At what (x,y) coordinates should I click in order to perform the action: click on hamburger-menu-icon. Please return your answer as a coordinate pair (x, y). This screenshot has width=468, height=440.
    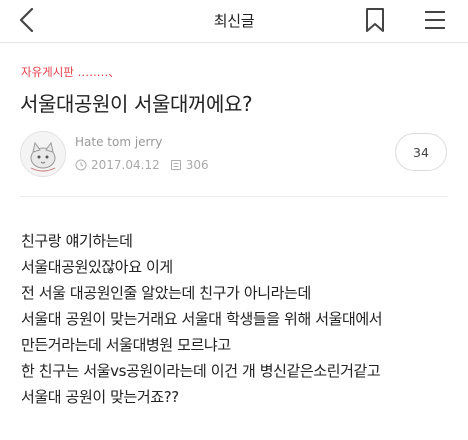
    Looking at the image, I should click on (435, 20).